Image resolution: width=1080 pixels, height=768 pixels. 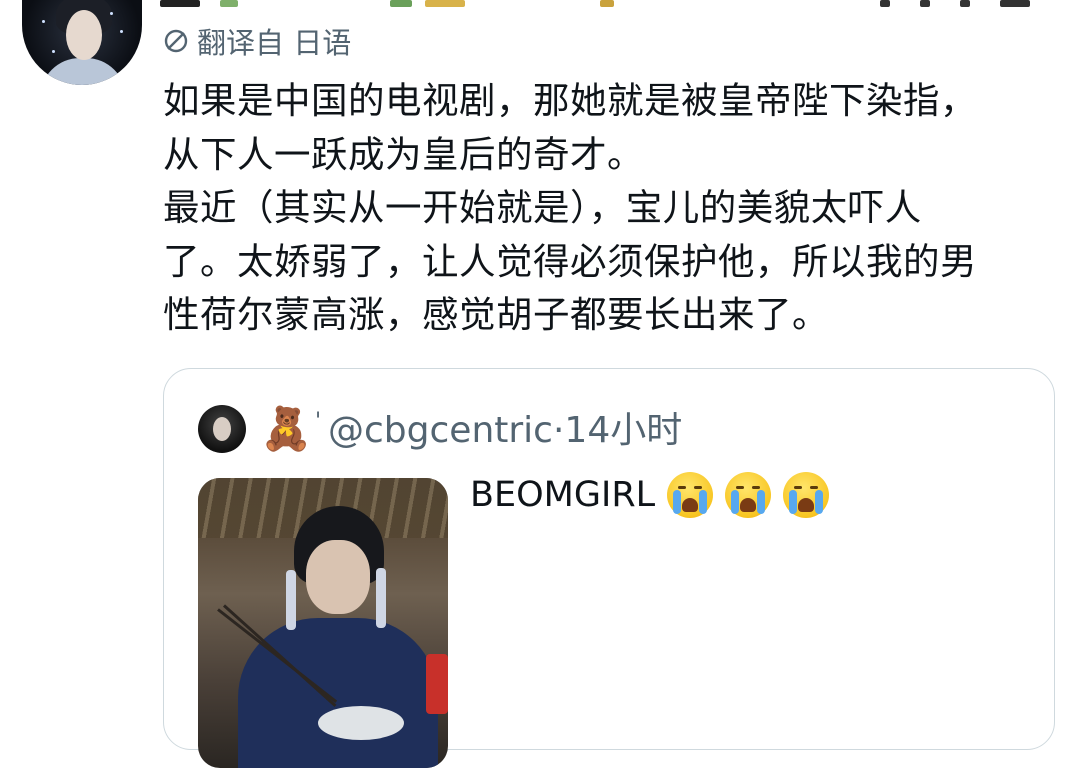 What do you see at coordinates (176, 41) in the screenshot?
I see `translate-icon` at bounding box center [176, 41].